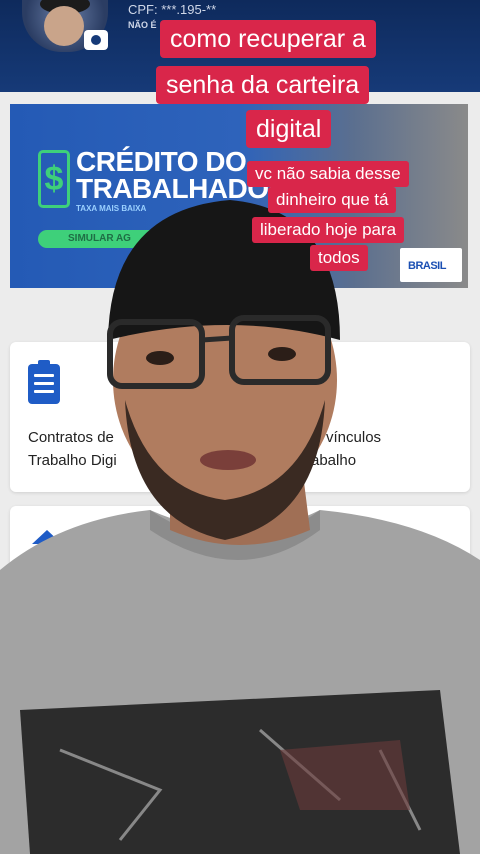 The width and height of the screenshot is (480, 854). Describe the element at coordinates (71, 437) in the screenshot. I see `card-line1: Contratos de` at that location.